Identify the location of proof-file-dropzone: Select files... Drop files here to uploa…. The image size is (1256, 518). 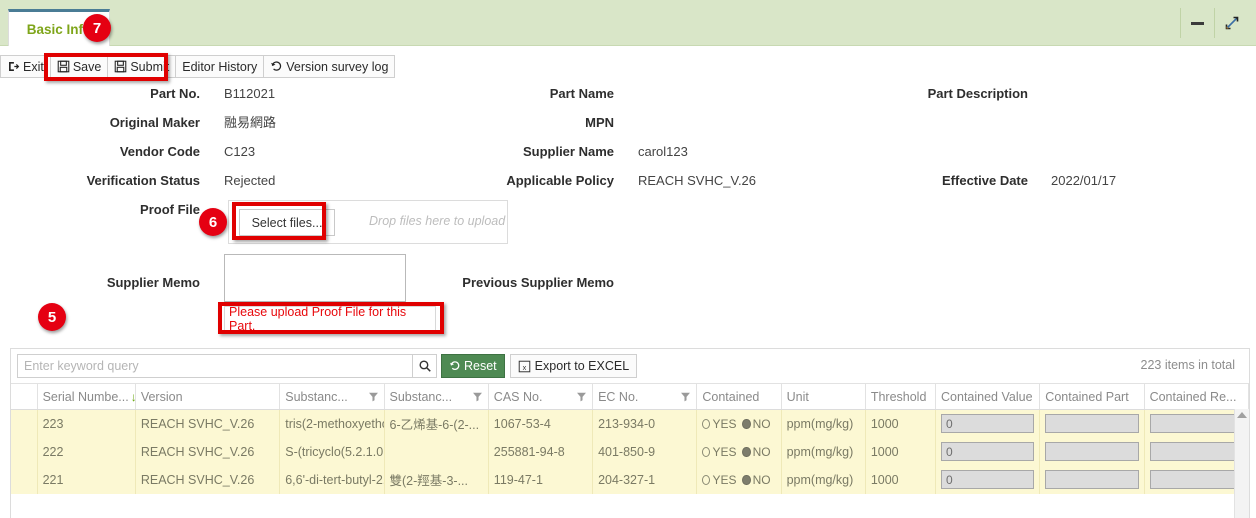
(368, 222).